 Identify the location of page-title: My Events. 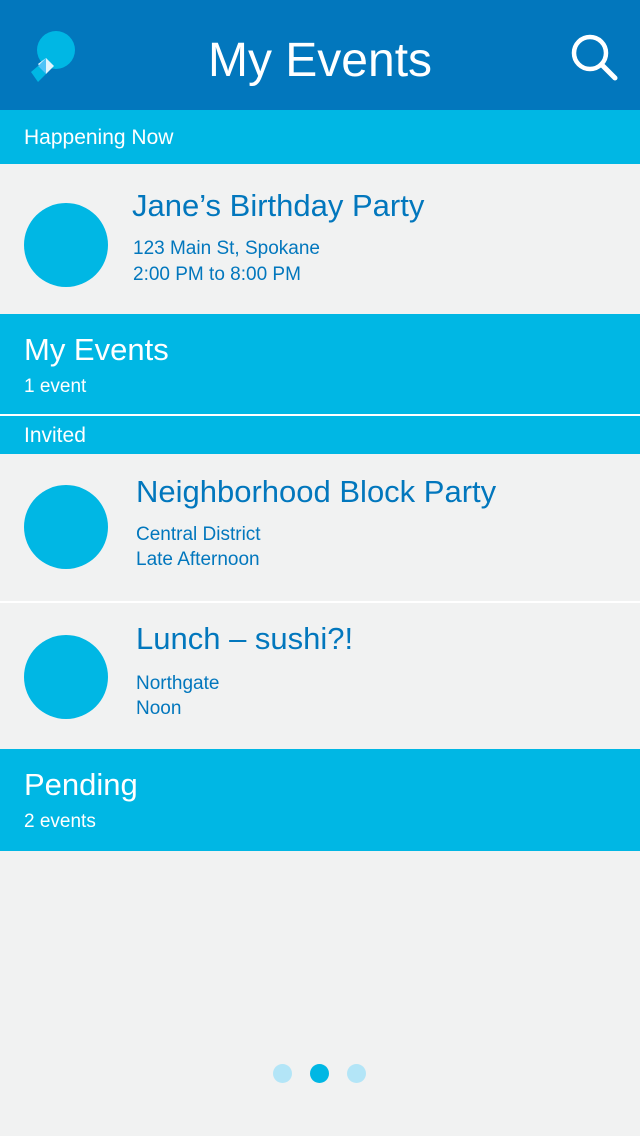
(320, 60).